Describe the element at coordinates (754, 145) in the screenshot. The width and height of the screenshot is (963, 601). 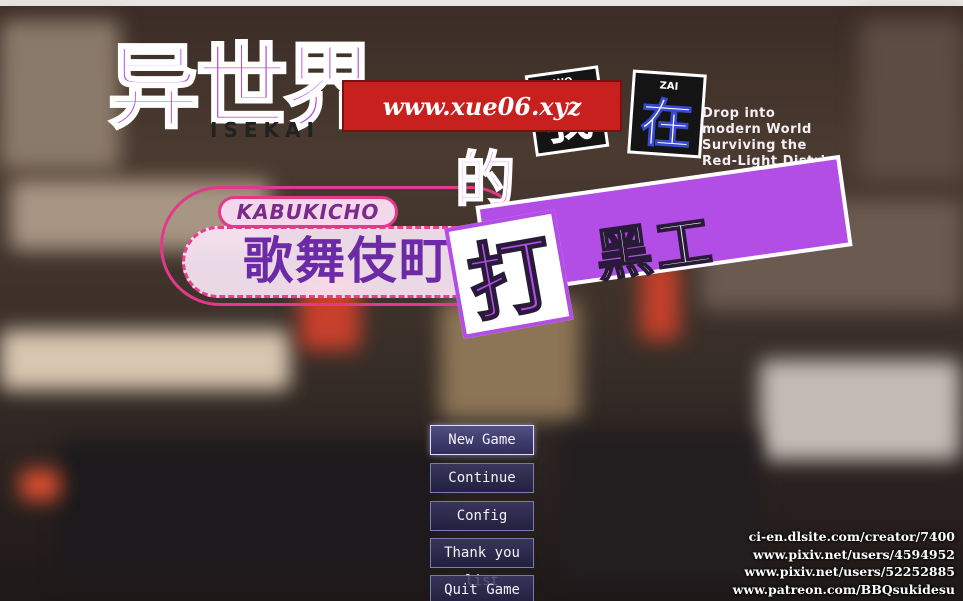
I see `tagline-line: Surviving the` at that location.